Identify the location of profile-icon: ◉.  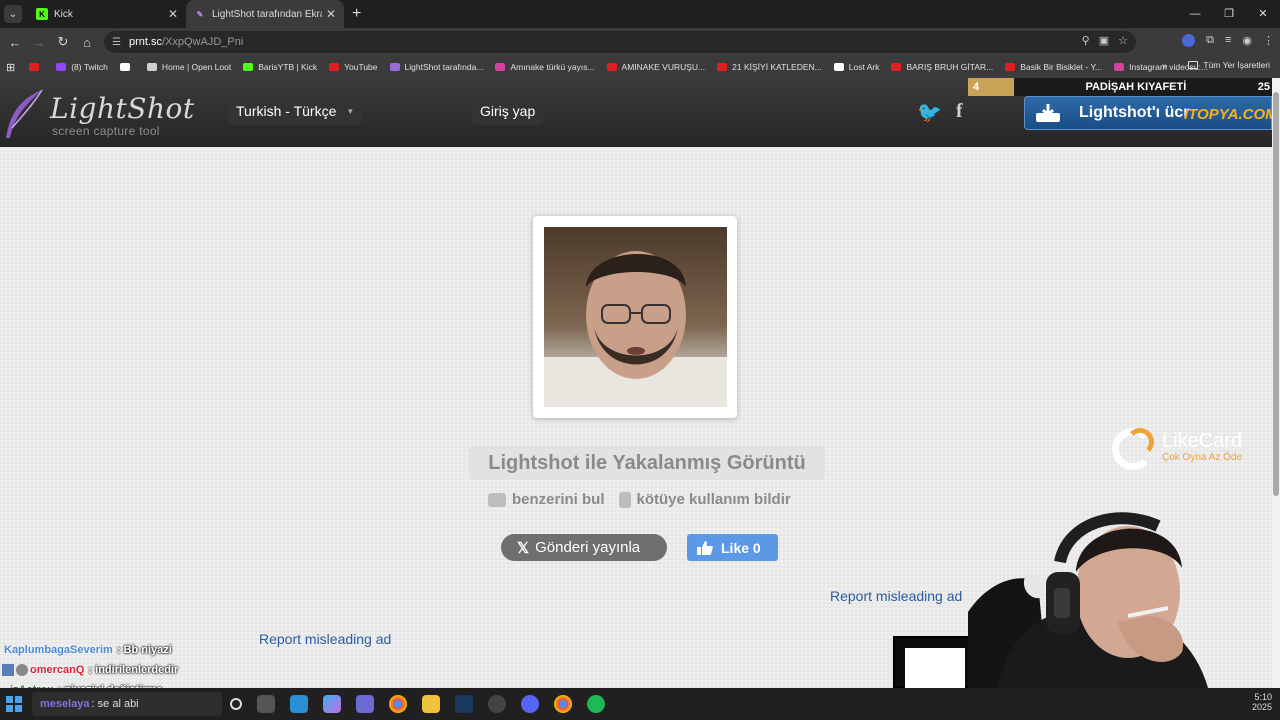
(1247, 40).